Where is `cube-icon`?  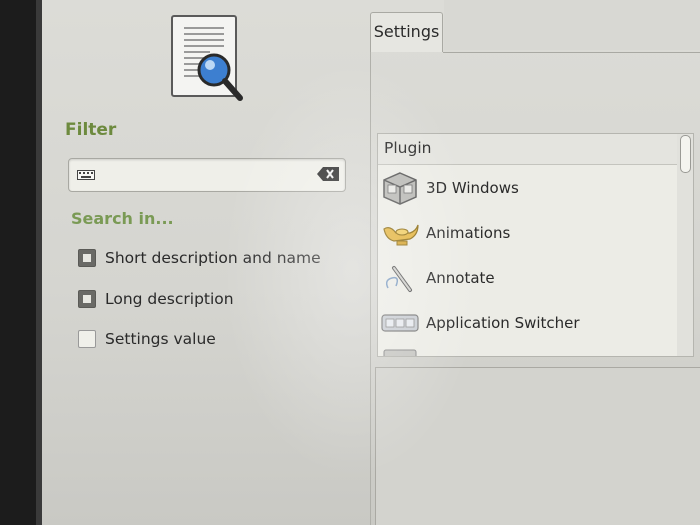 cube-icon is located at coordinates (400, 188).